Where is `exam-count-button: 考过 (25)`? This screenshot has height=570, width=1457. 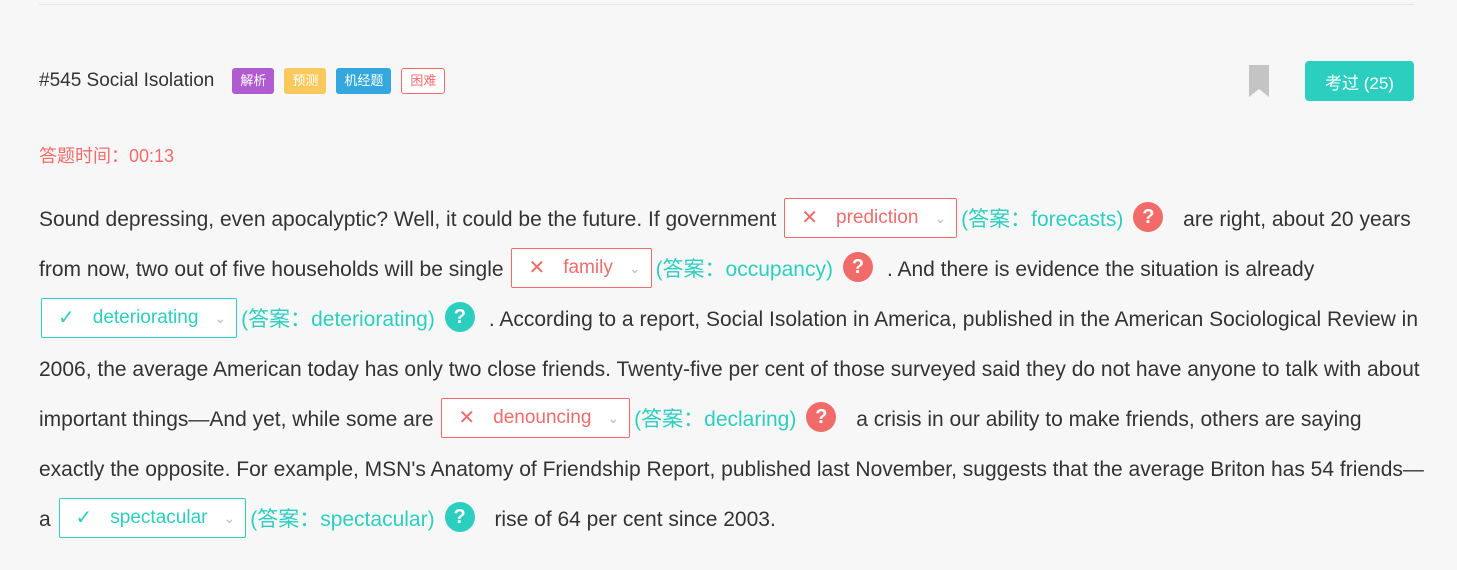 exam-count-button: 考过 (25) is located at coordinates (1359, 81).